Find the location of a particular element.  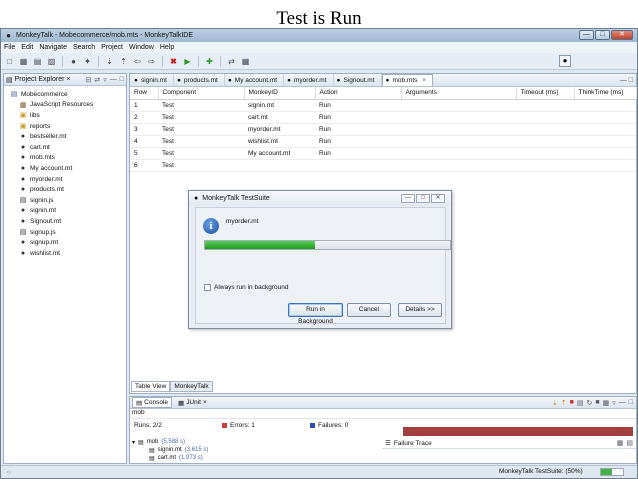

stop-icon: ✖ is located at coordinates (173, 61).